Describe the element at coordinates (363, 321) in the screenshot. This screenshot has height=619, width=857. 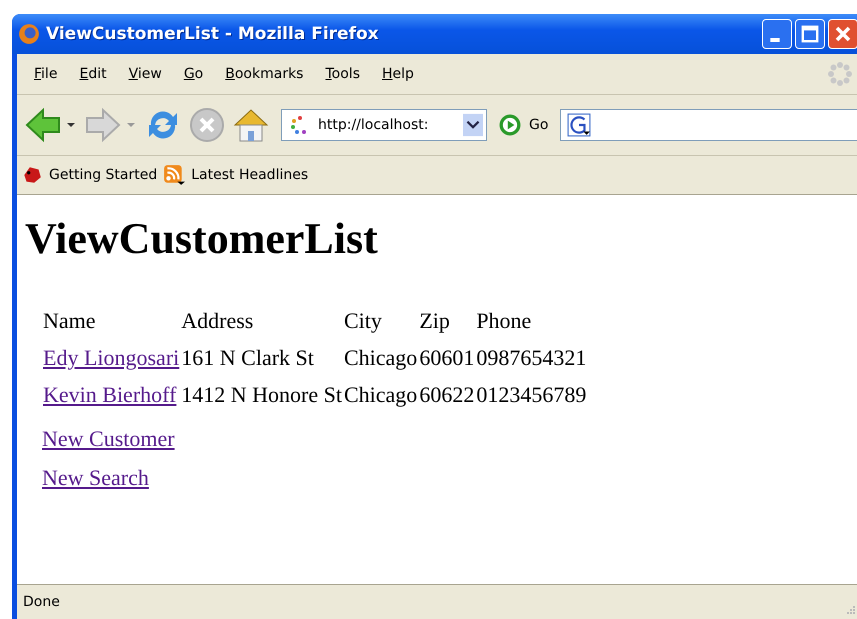
I see `column-header: City` at that location.